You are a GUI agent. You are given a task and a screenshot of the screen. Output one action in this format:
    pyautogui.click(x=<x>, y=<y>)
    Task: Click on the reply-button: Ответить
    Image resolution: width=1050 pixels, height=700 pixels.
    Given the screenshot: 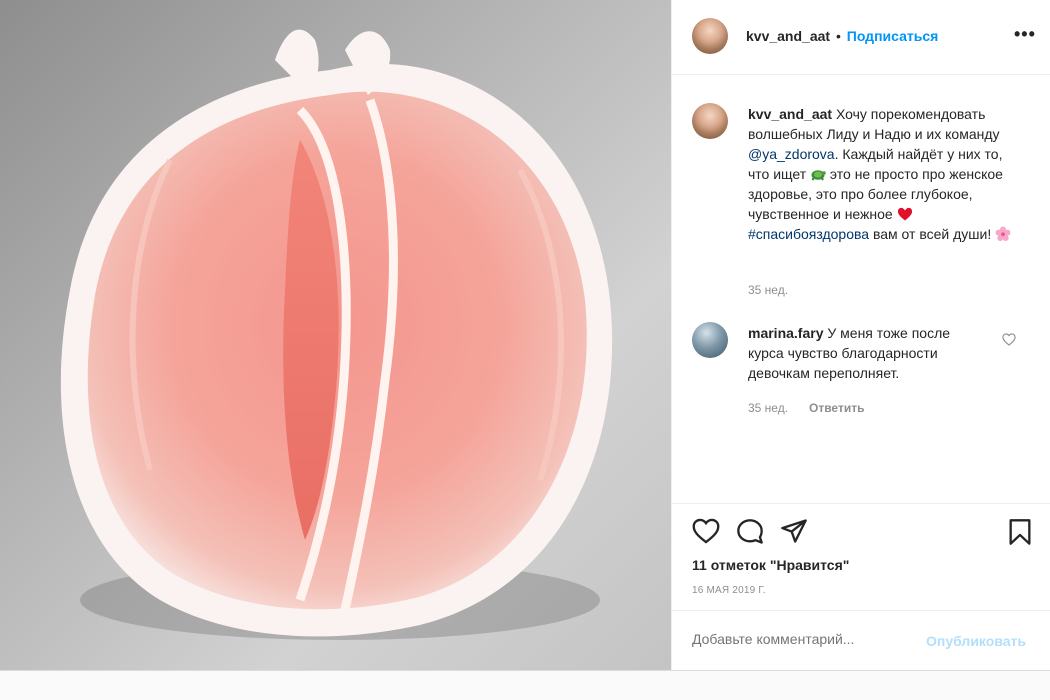 What is the action you would take?
    pyautogui.click(x=836, y=408)
    